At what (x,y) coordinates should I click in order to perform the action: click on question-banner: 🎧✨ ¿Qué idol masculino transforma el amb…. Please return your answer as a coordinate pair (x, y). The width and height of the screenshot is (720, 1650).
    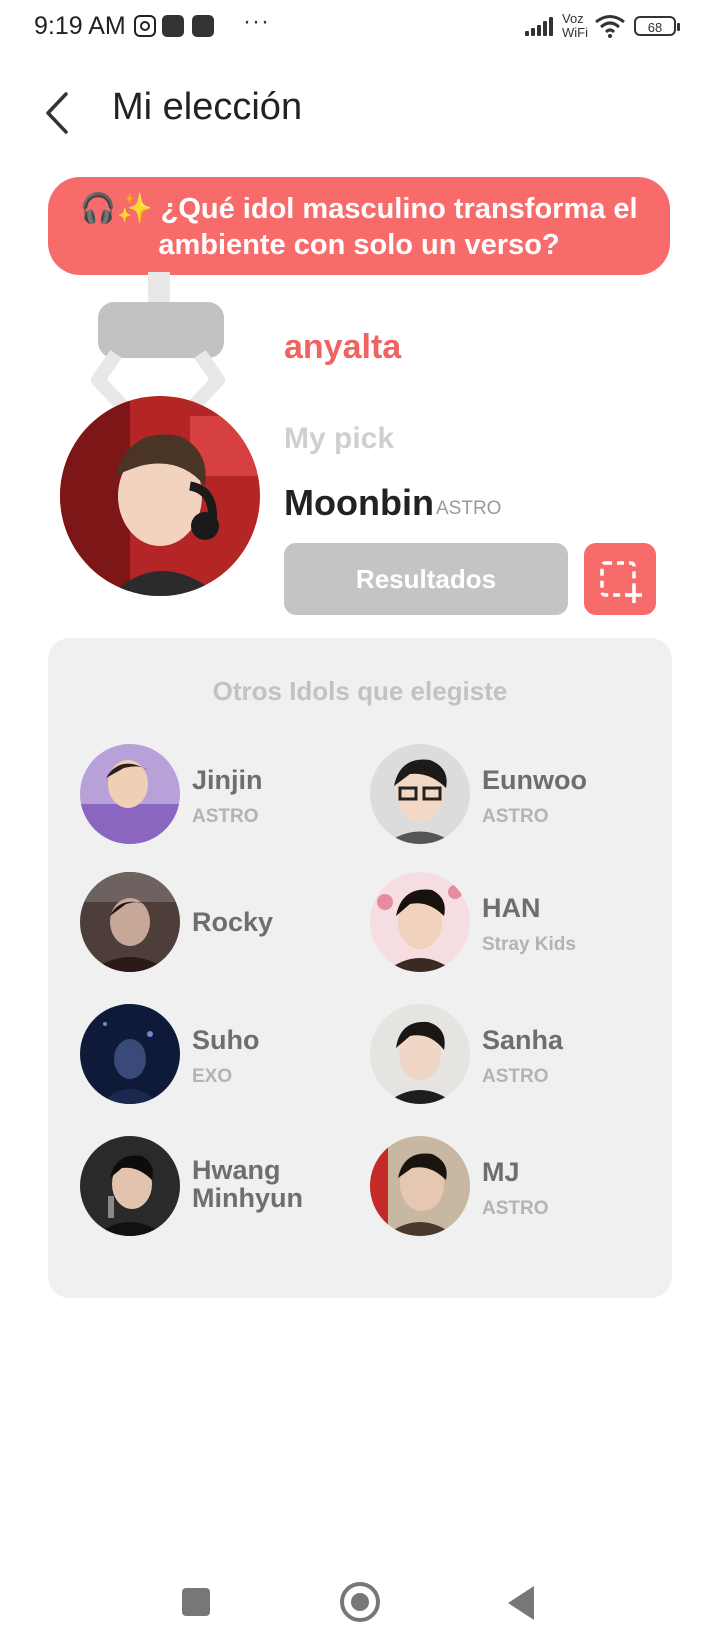
    Looking at the image, I should click on (359, 226).